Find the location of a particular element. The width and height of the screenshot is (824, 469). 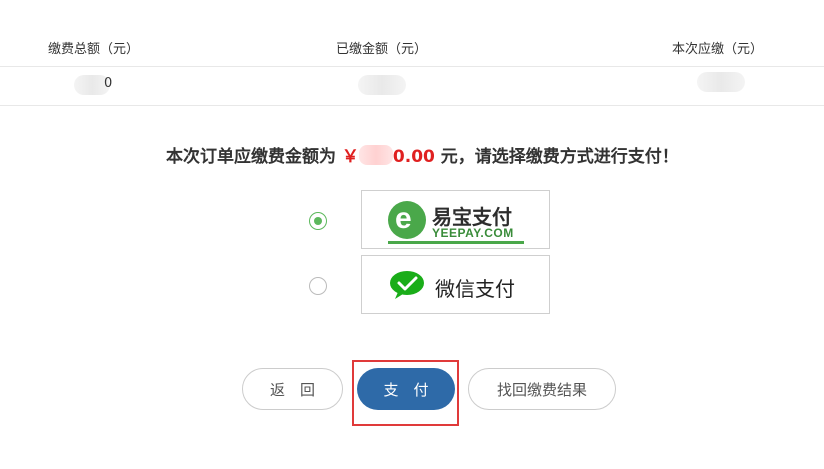

prompt-before: 本次订单应缴费金额为 is located at coordinates (251, 157).